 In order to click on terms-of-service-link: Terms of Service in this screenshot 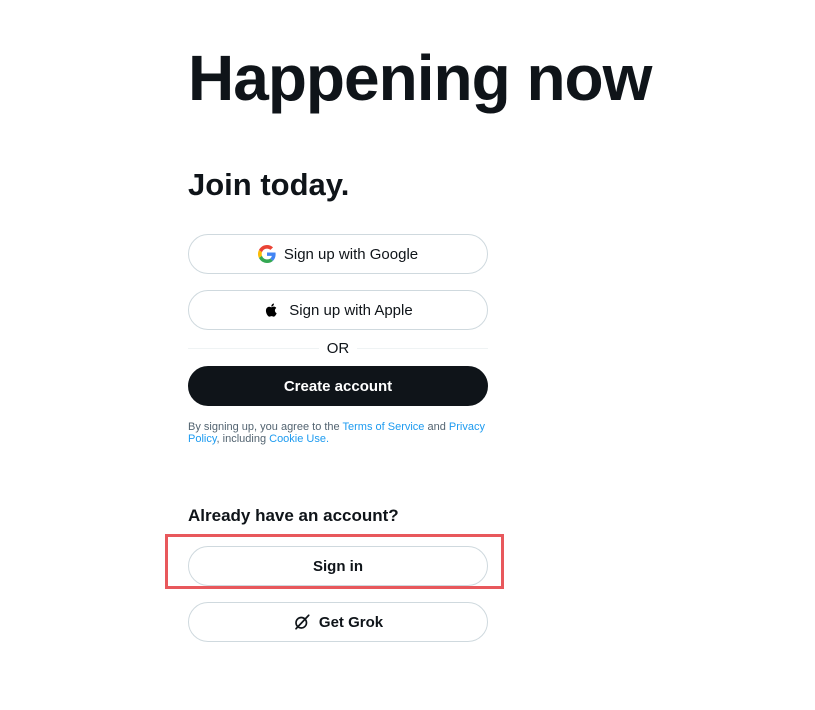, I will do `click(384, 427)`.